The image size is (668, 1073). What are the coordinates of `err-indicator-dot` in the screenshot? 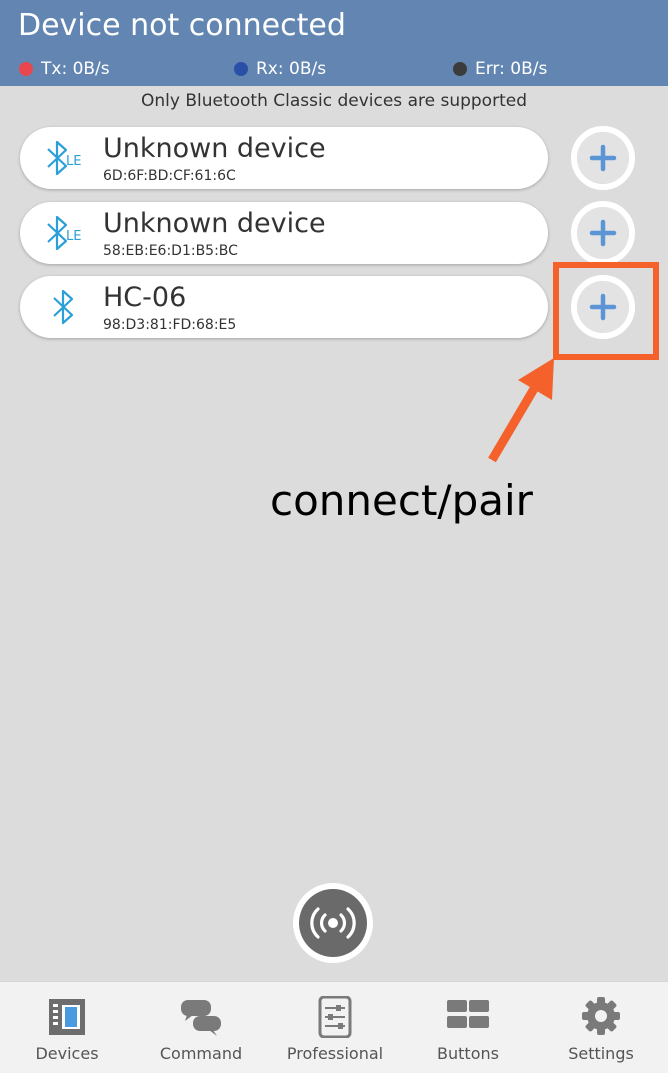 It's located at (460, 69).